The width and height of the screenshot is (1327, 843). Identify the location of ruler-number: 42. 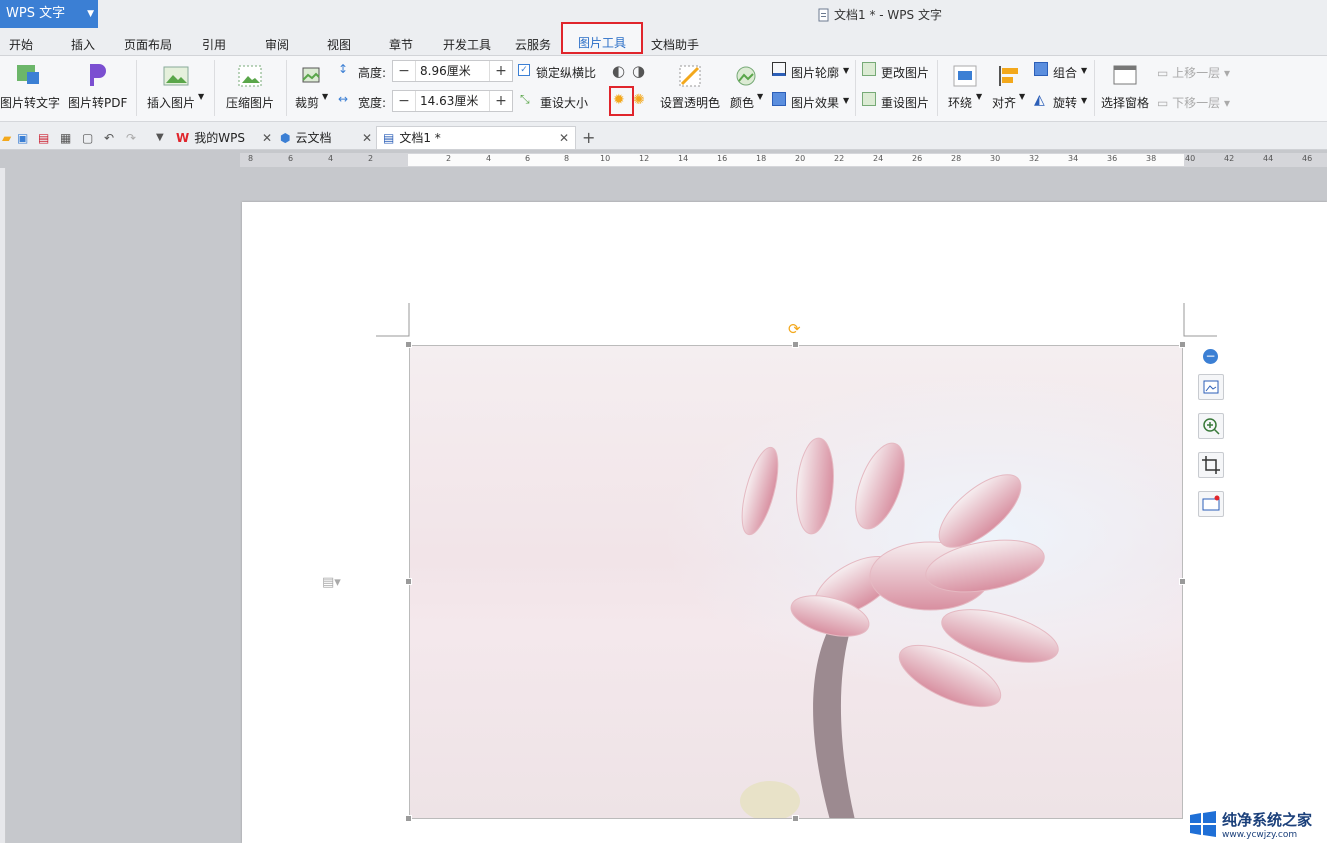
(1229, 158).